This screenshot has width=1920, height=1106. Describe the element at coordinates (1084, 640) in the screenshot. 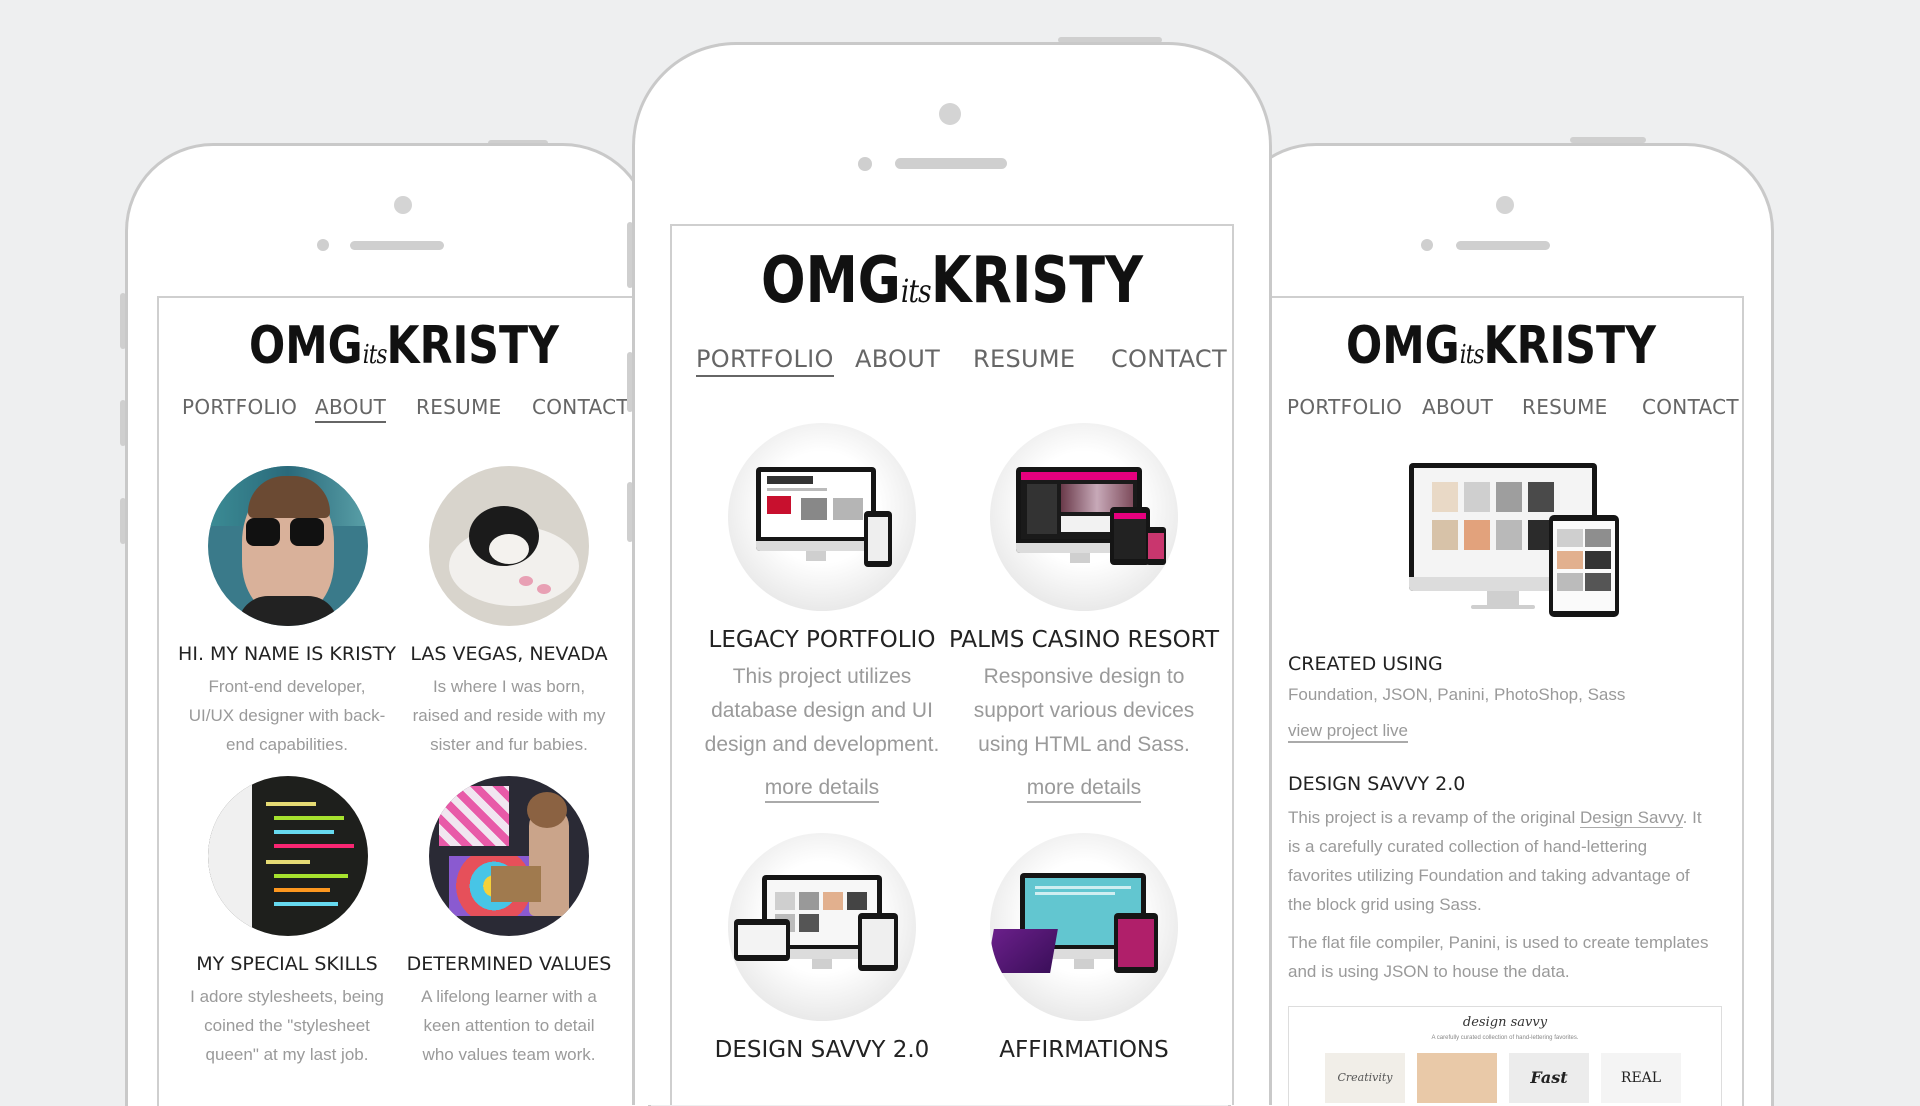

I see `project-card-title: PALMS CASINO RESORT` at that location.